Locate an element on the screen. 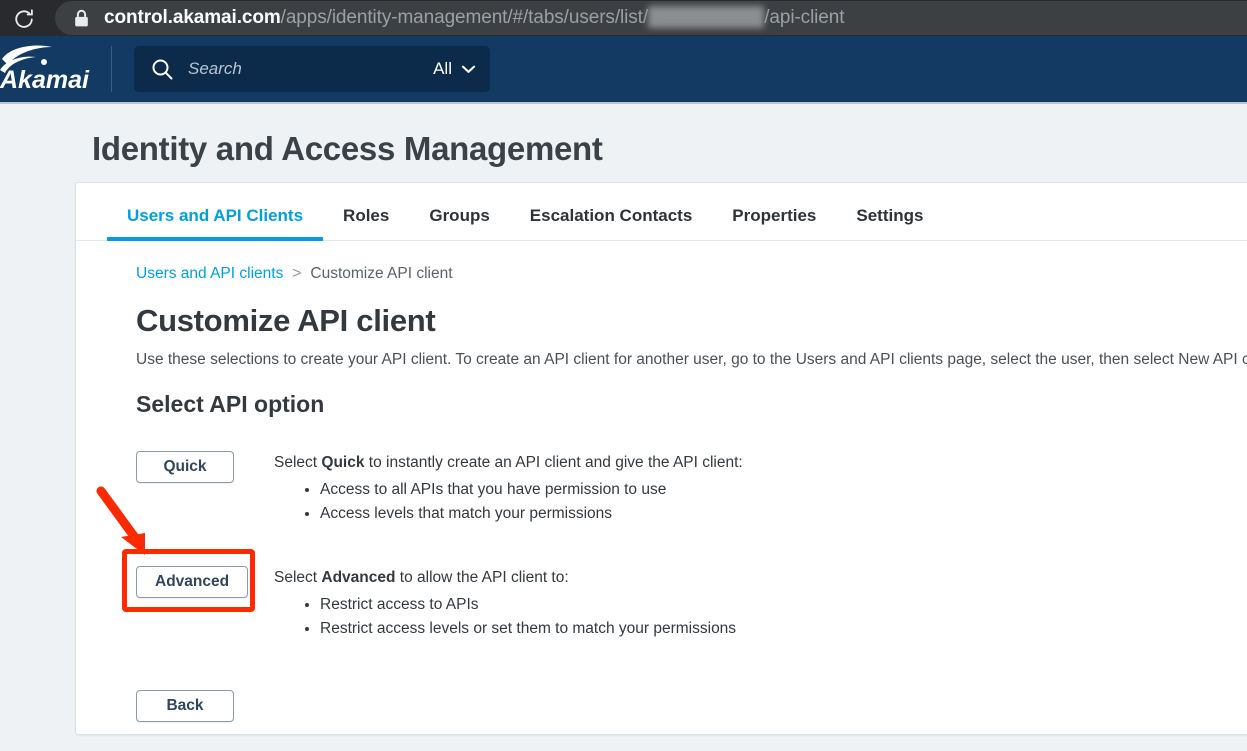 Image resolution: width=1247 pixels, height=751 pixels. search-icon is located at coordinates (162, 69).